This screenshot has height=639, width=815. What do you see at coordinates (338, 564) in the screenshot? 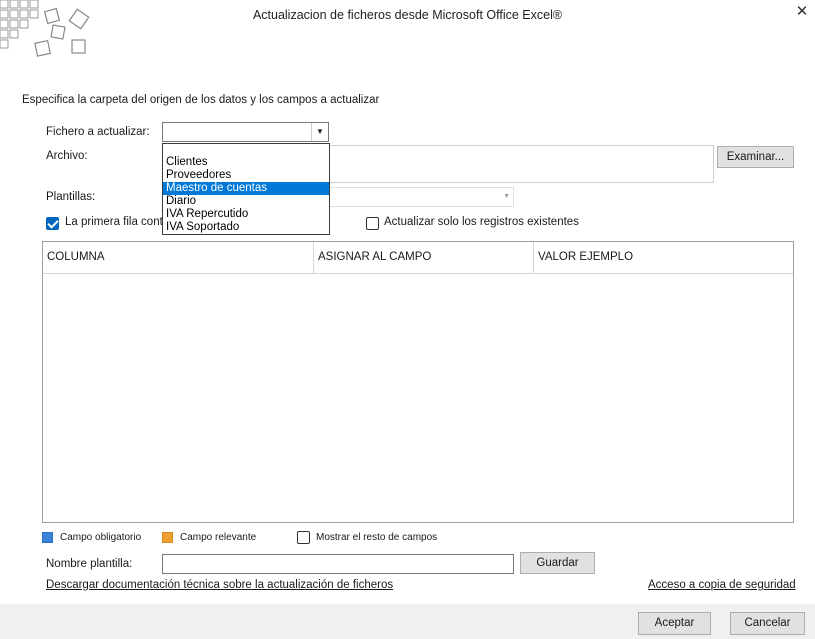
I see `nombre-plantilla-input` at bounding box center [338, 564].